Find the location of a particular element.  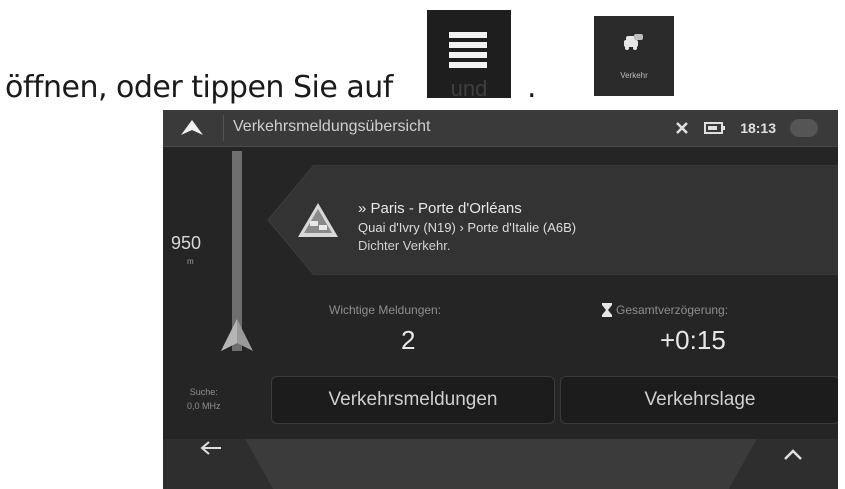

important-messages-label: Wichtige Meldungen: is located at coordinates (385, 310).